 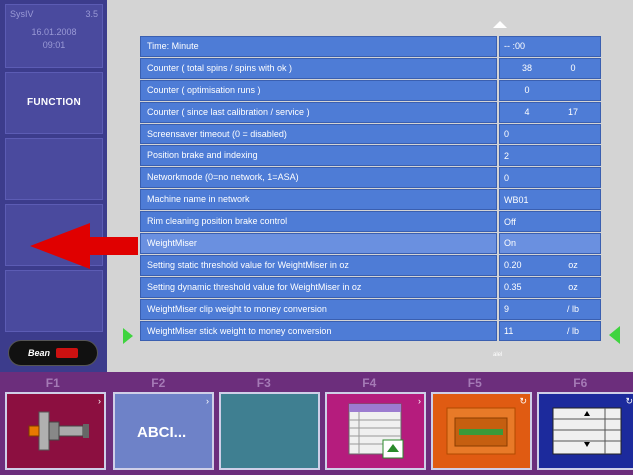 I want to click on table-row: Rim cleaning position brake control Off, so click(x=371, y=222).